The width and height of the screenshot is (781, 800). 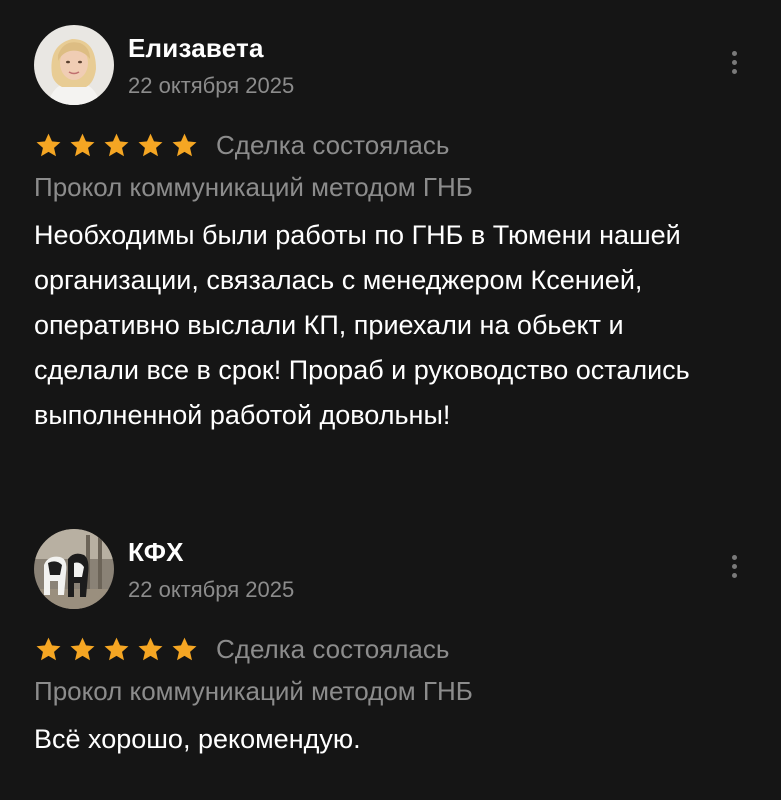 What do you see at coordinates (197, 739) in the screenshot?
I see `review-text: Всё хорошо, рекомендую.` at bounding box center [197, 739].